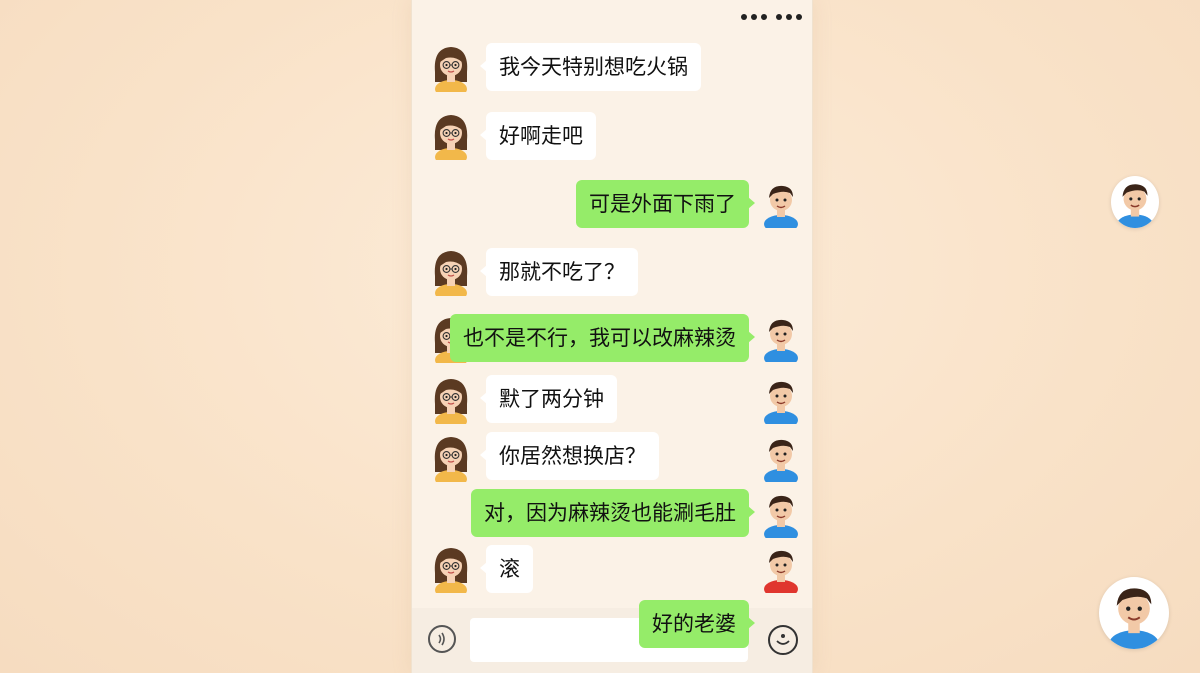 Image resolution: width=1200 pixels, height=673 pixels. Describe the element at coordinates (506, 569) in the screenshot. I see `message-bubble-incoming: 滚` at that location.